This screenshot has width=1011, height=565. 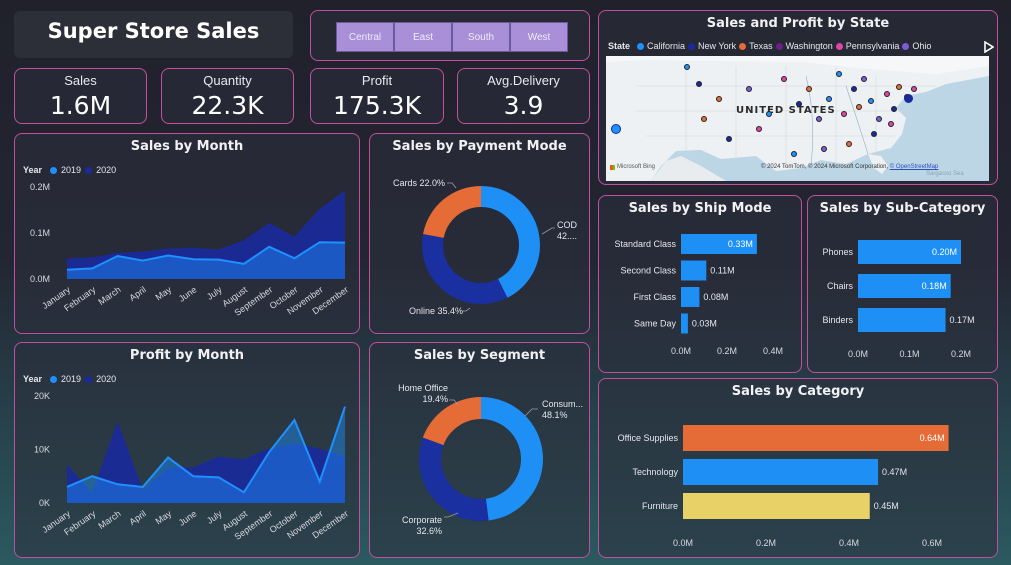 What do you see at coordinates (962, 320) in the screenshot?
I see `value-label: 0.17M` at bounding box center [962, 320].